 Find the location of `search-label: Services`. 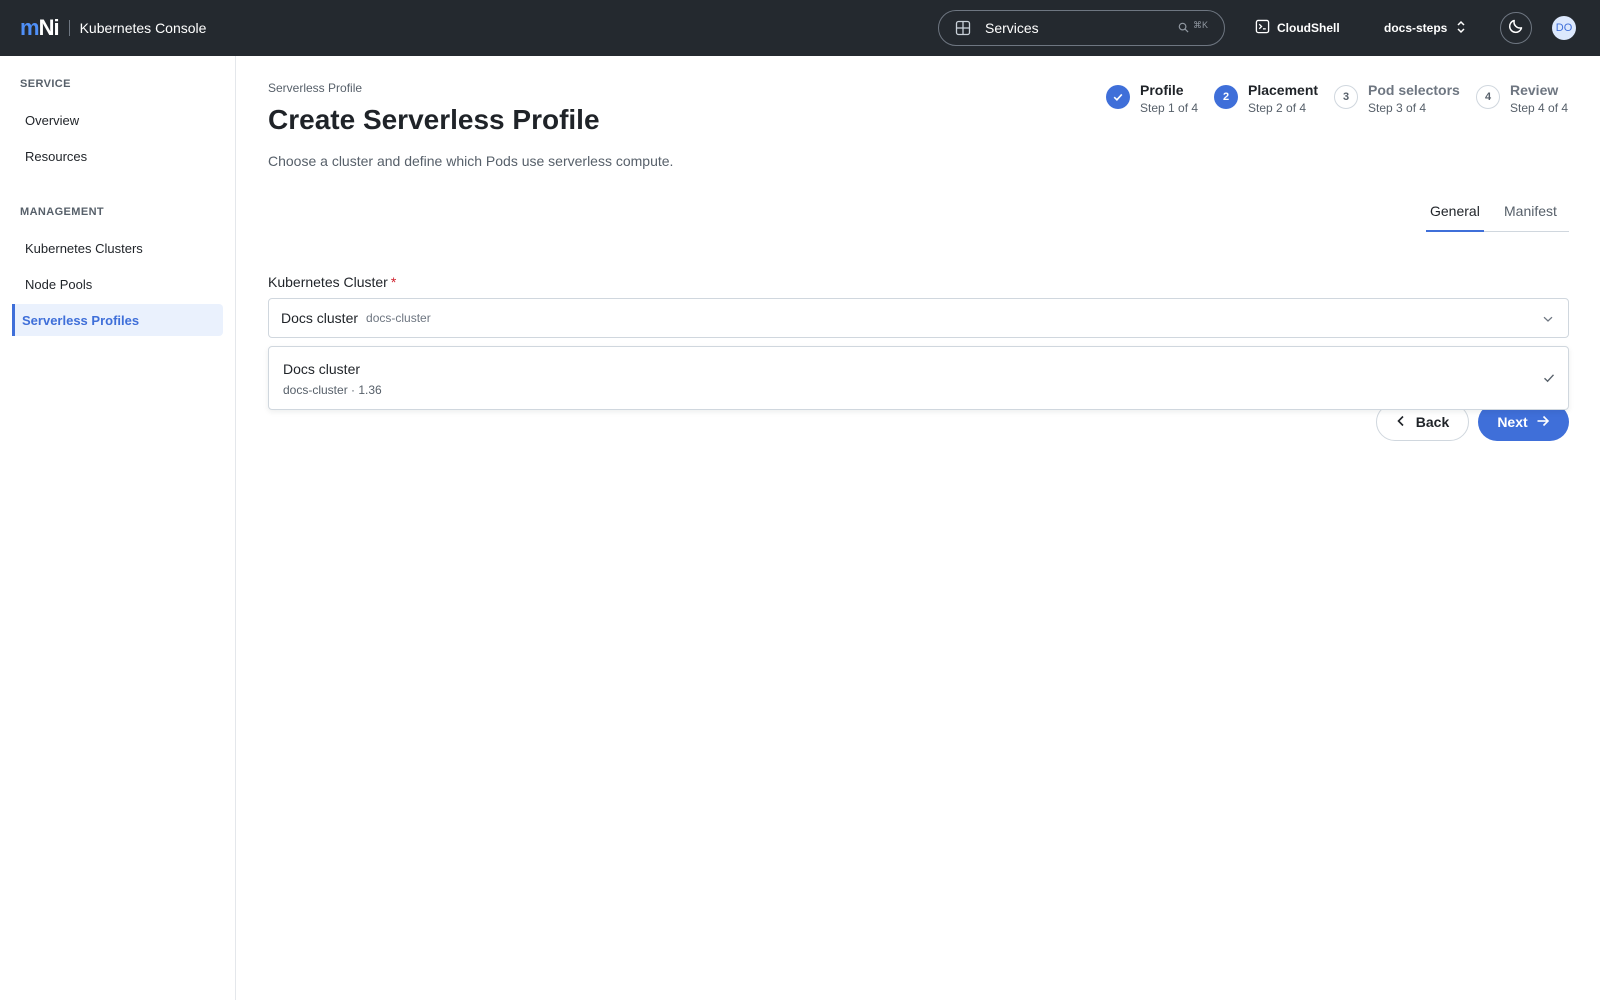

search-label: Services is located at coordinates (1012, 28).